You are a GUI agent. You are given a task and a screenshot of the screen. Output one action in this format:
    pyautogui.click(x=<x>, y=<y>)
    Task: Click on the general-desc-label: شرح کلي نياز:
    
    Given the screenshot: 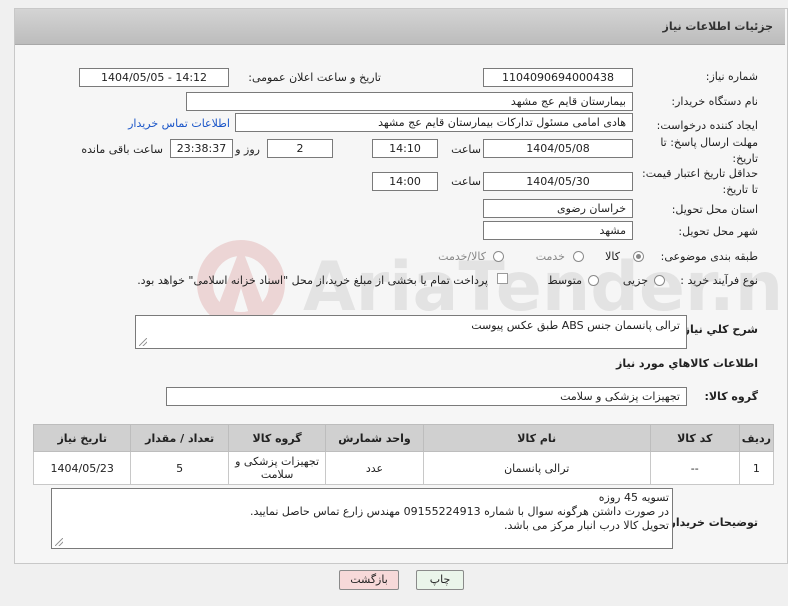 What is the action you would take?
    pyautogui.click(x=718, y=329)
    